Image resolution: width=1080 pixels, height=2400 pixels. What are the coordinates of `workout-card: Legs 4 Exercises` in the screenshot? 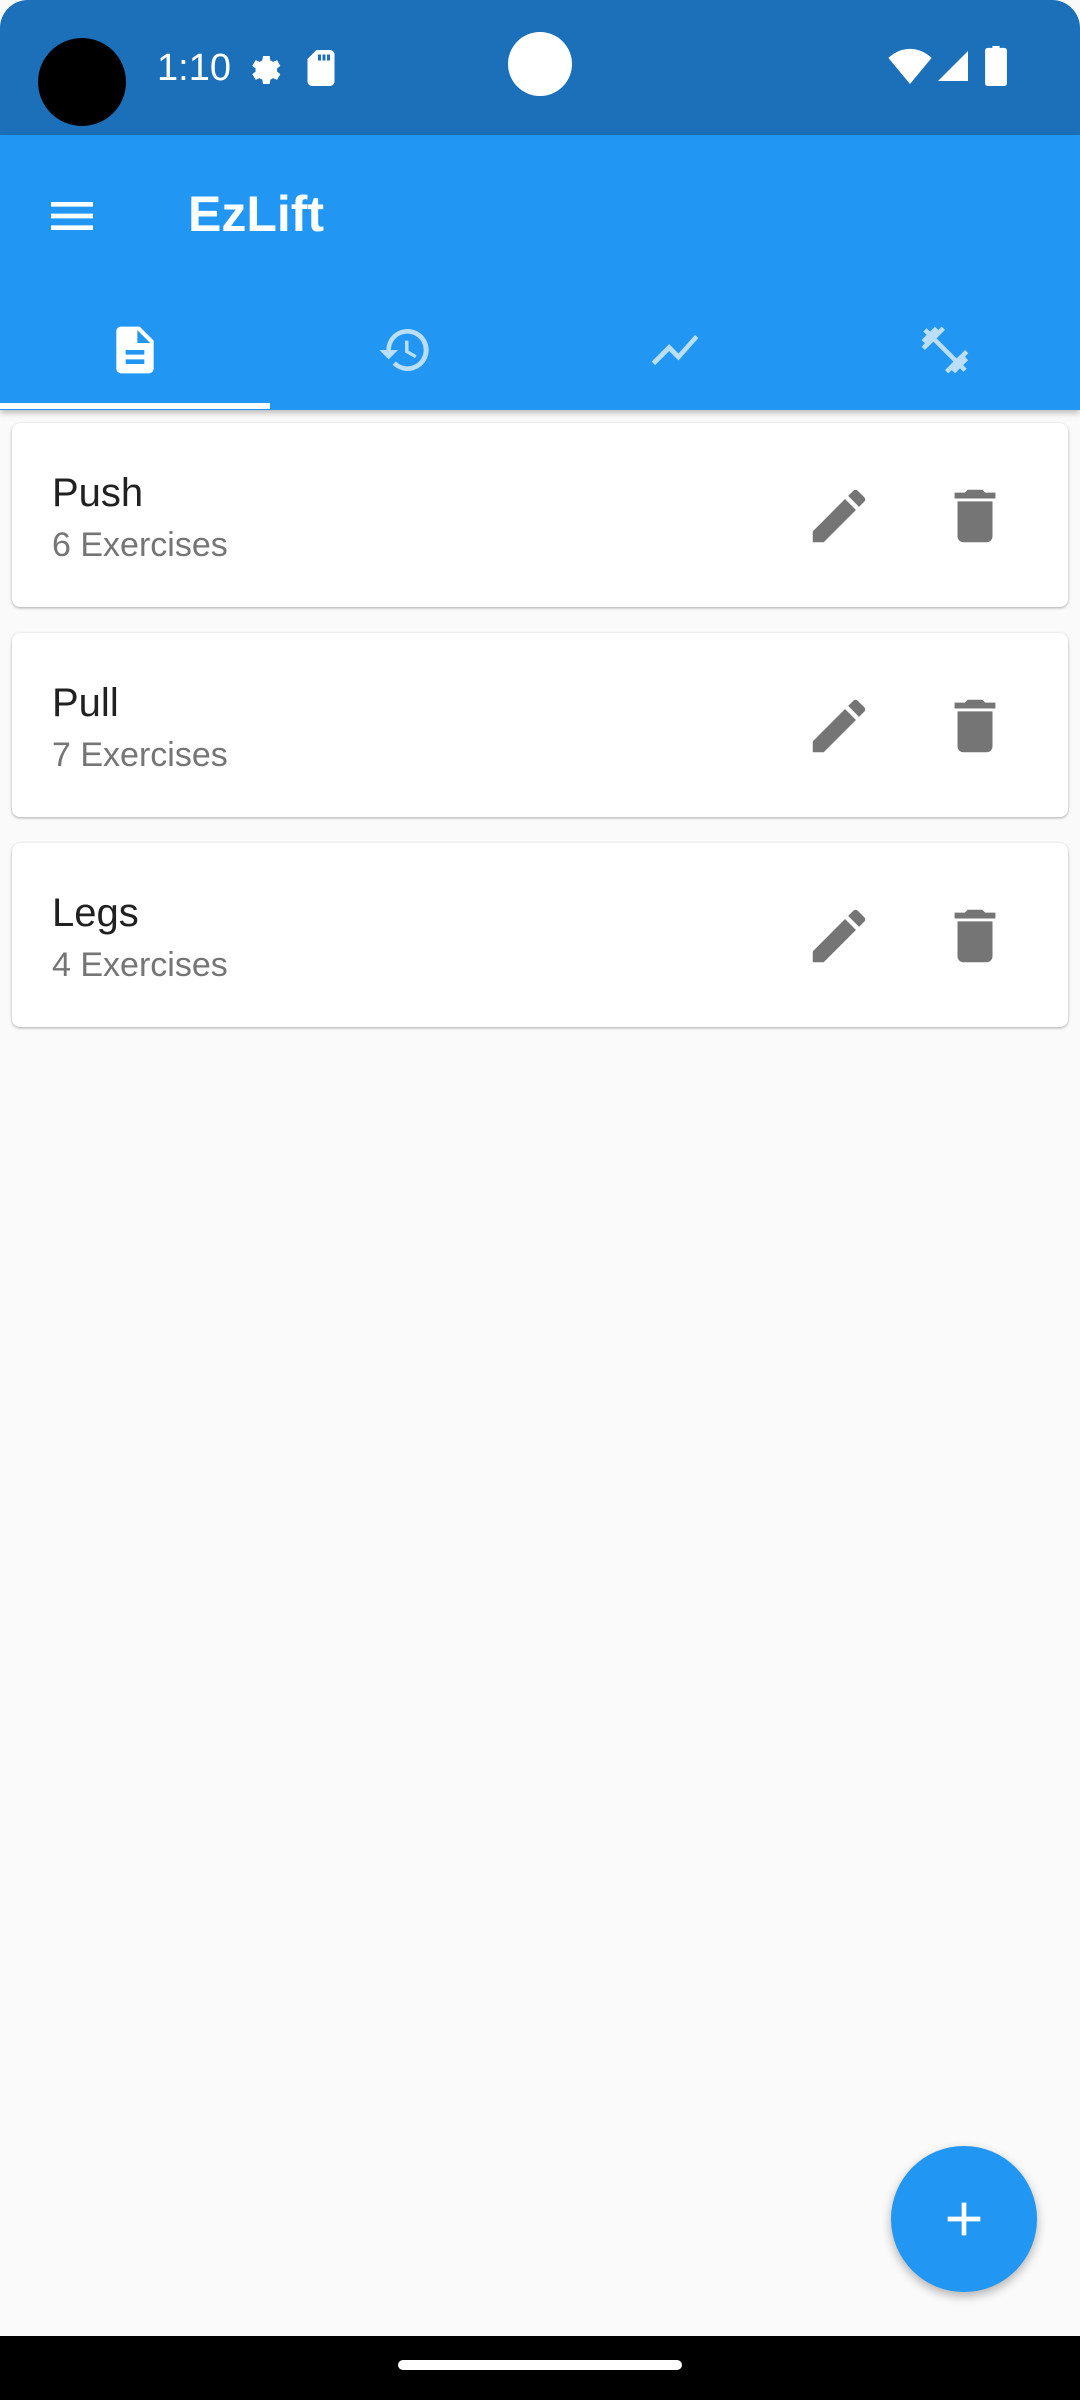 It's located at (540, 935).